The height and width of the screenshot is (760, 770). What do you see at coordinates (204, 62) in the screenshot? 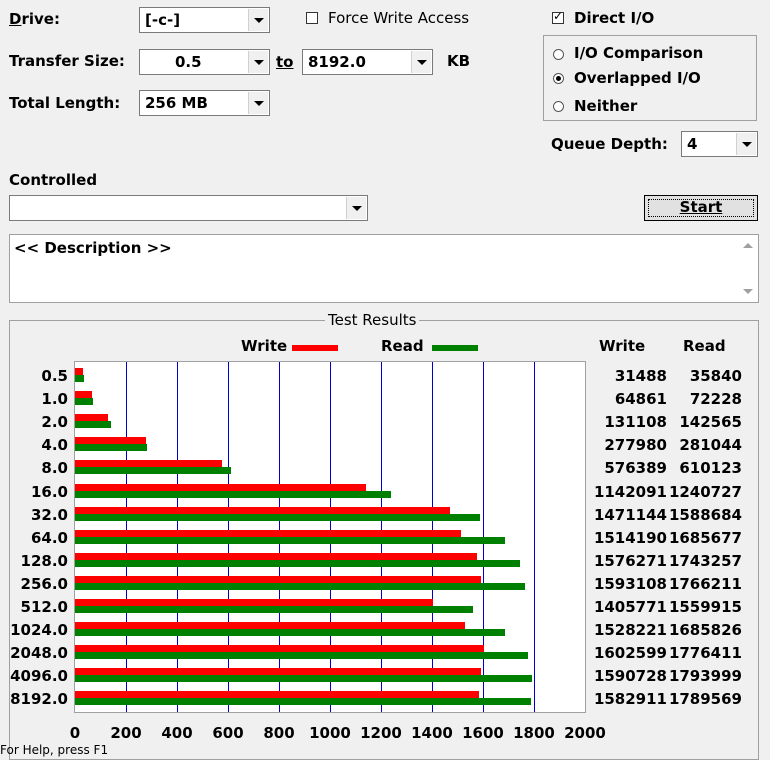
I see `transfer-size-from-select: 0.5` at bounding box center [204, 62].